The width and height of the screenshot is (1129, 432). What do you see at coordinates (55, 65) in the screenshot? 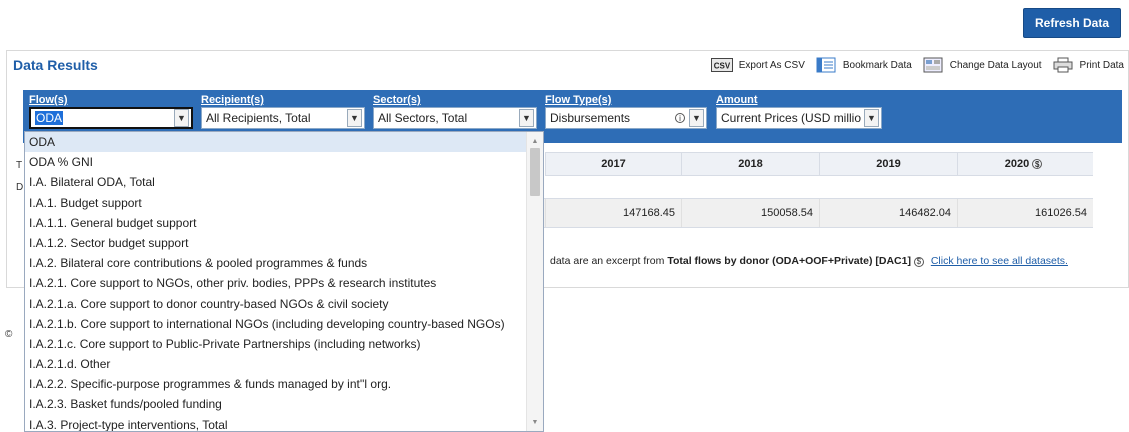
I see `panel-title: Data Results` at bounding box center [55, 65].